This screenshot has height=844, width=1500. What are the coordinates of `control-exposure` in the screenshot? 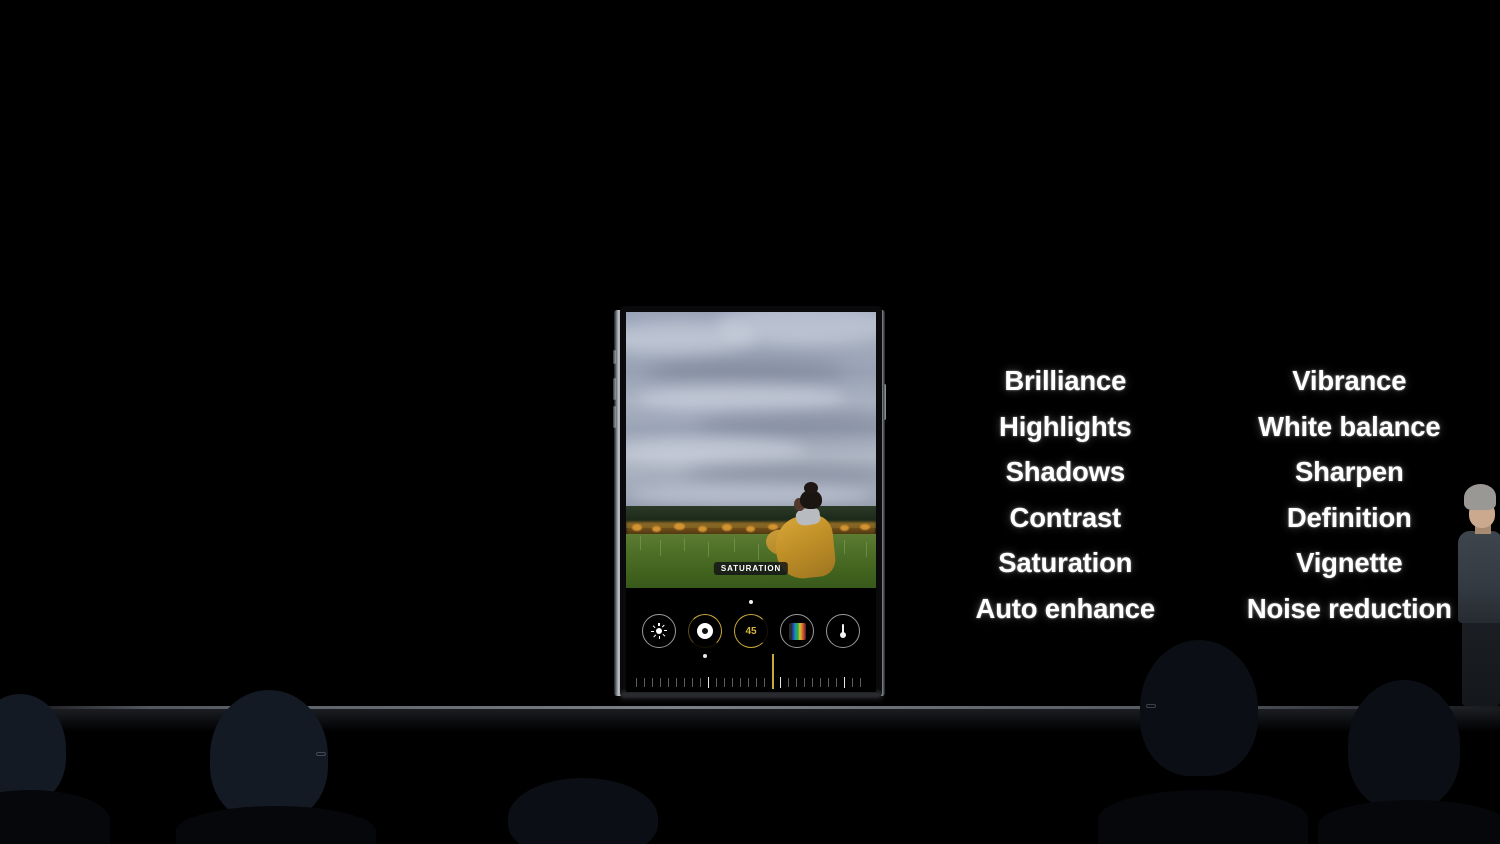 It's located at (705, 631).